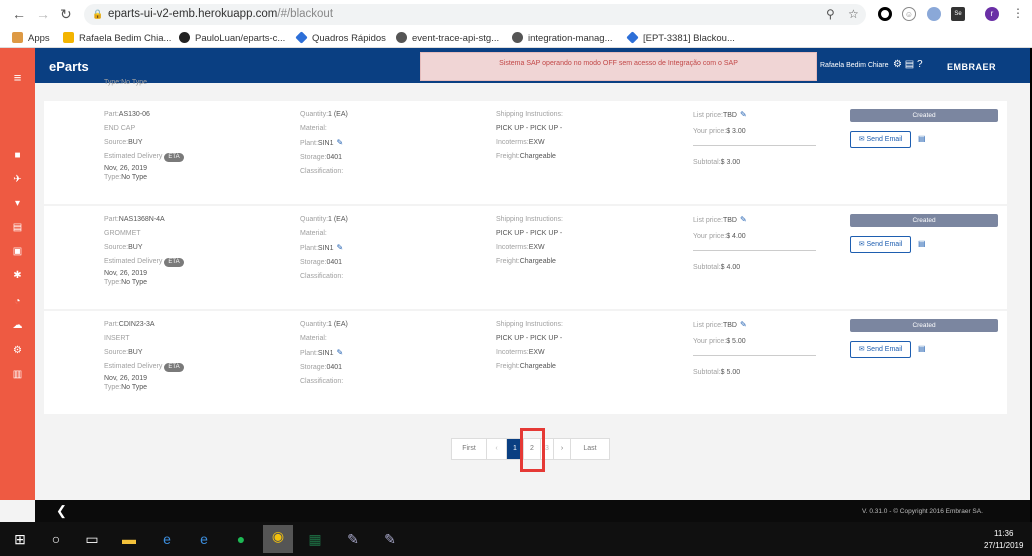  Describe the element at coordinates (31, 38) in the screenshot. I see `bookmark-apps: Apps` at that location.